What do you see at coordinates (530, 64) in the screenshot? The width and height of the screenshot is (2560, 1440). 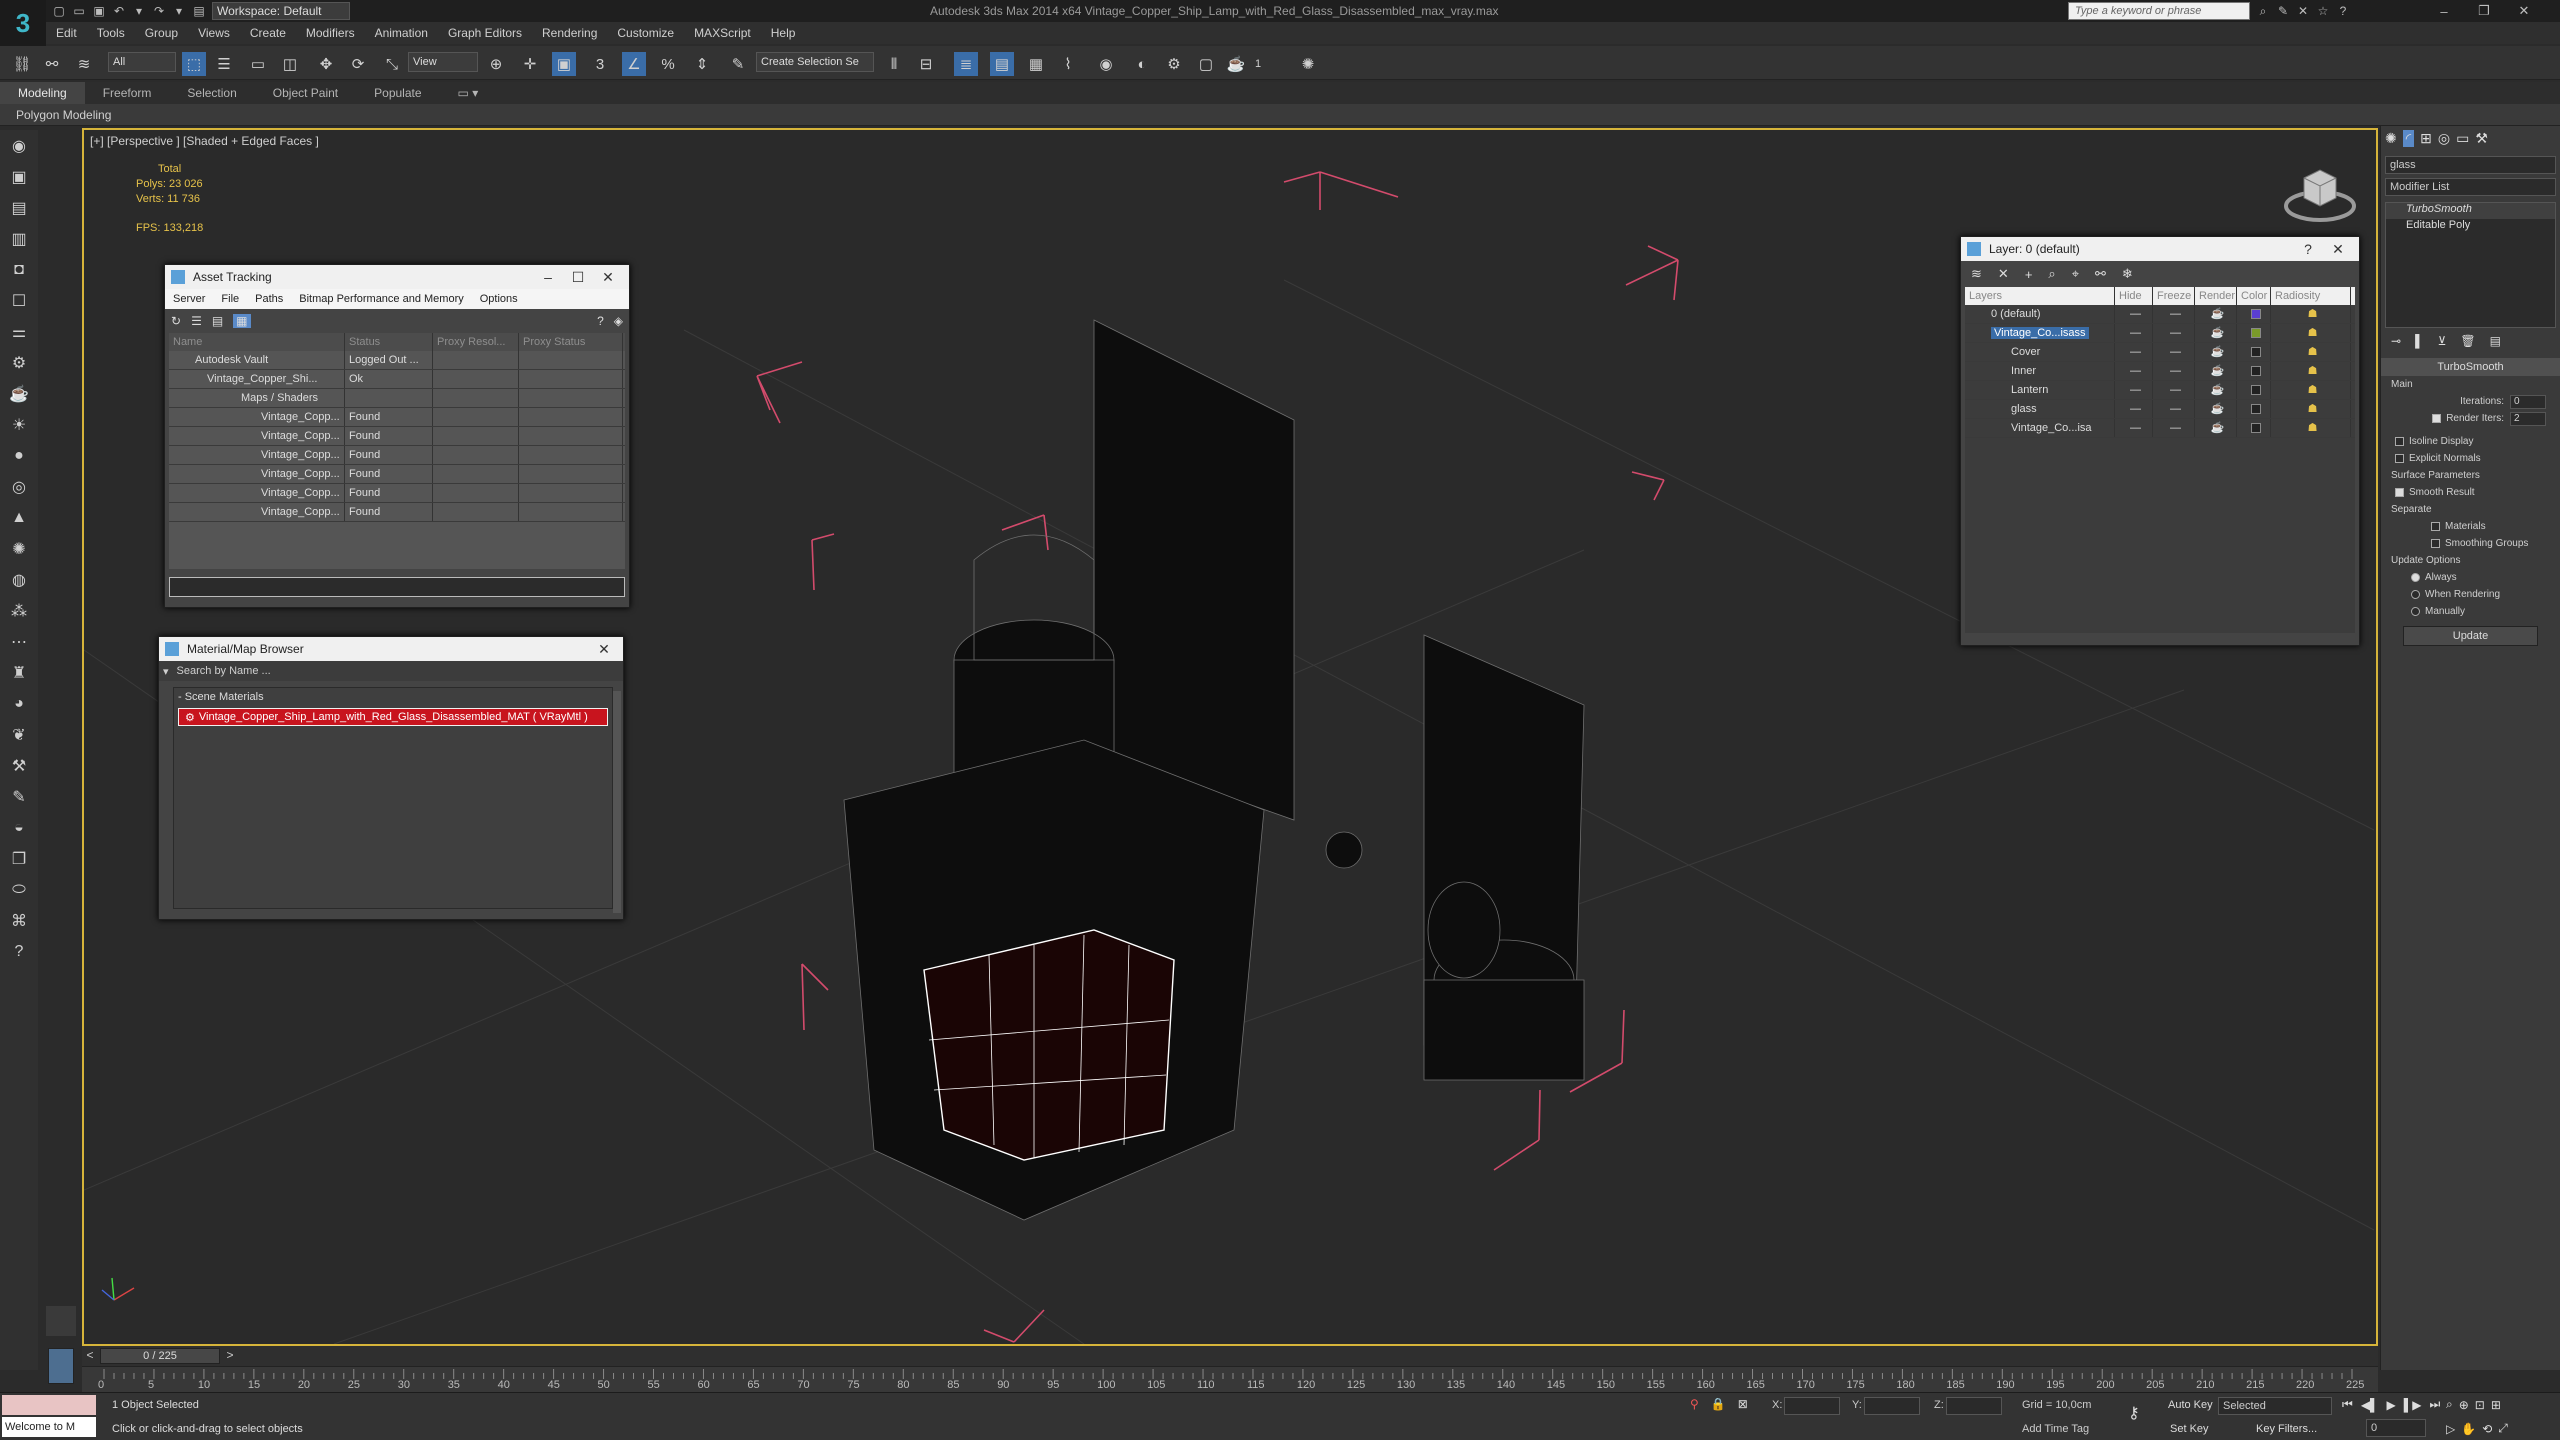 I see `select-manipulate-icon: ✛` at bounding box center [530, 64].